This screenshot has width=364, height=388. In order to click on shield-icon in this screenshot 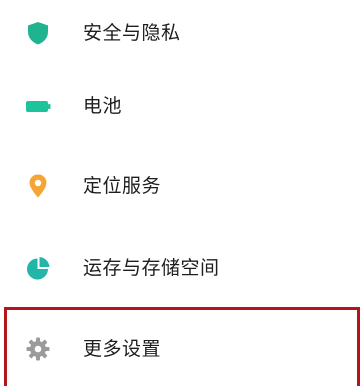, I will do `click(38, 33)`.